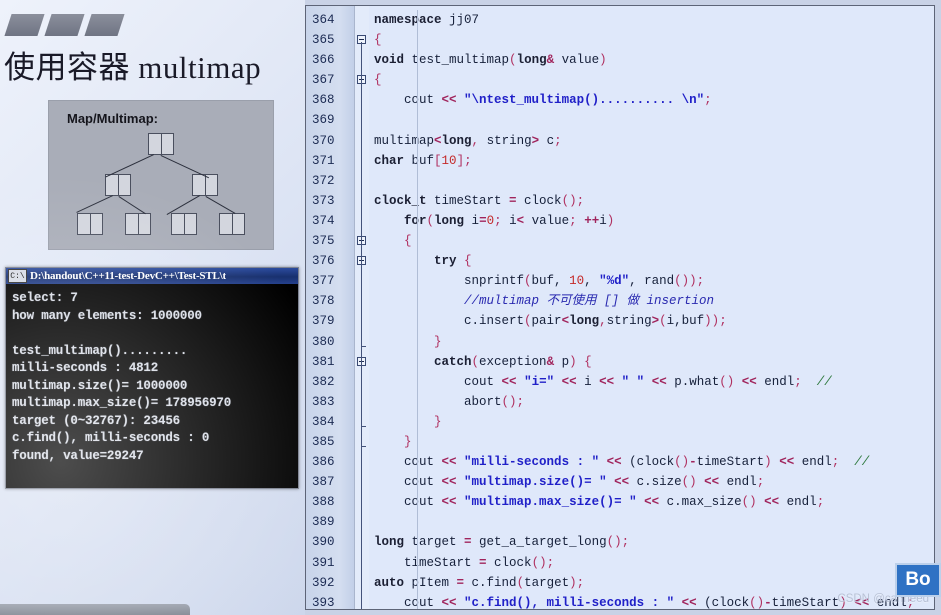 The height and width of the screenshot is (615, 941). What do you see at coordinates (438, 160) in the screenshot?
I see `code-token: [` at bounding box center [438, 160].